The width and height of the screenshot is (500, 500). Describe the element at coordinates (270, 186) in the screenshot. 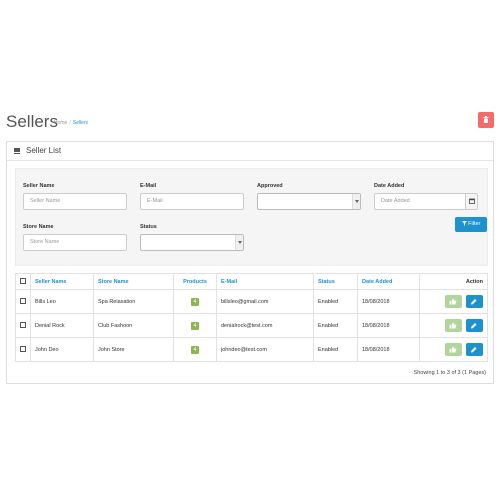

I see `approved-label: Approved` at that location.